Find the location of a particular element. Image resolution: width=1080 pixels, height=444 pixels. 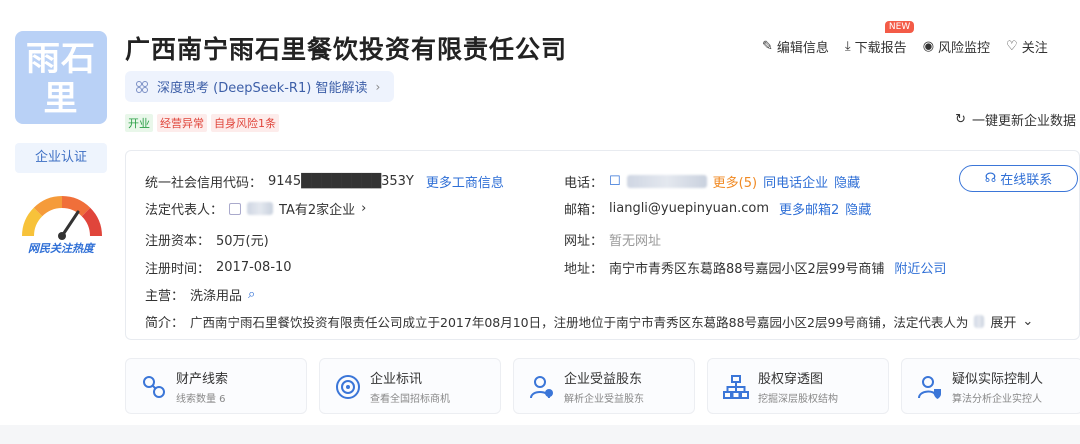

ai-analysis-label: 深度思考 (DeepSeek-R1) 智能解读 is located at coordinates (262, 88).